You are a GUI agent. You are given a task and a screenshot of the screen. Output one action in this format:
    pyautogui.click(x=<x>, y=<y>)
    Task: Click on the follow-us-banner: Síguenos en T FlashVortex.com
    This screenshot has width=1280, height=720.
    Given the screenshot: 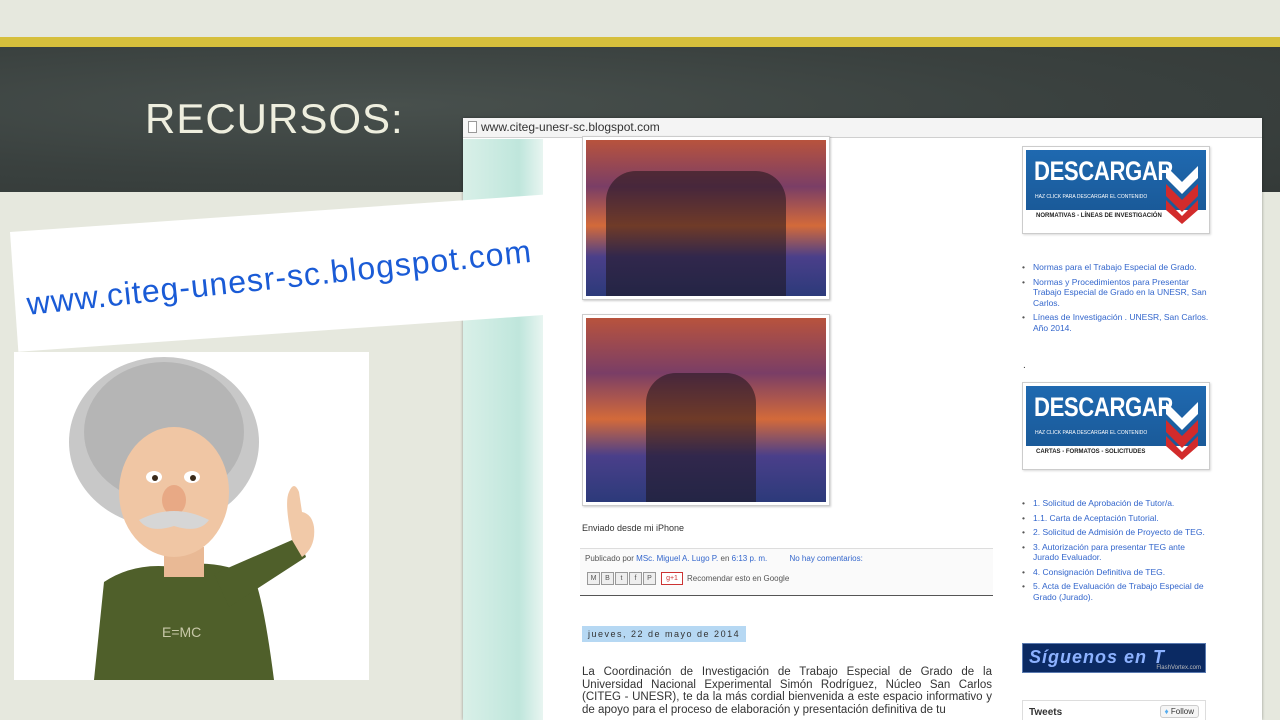 What is the action you would take?
    pyautogui.click(x=1114, y=658)
    